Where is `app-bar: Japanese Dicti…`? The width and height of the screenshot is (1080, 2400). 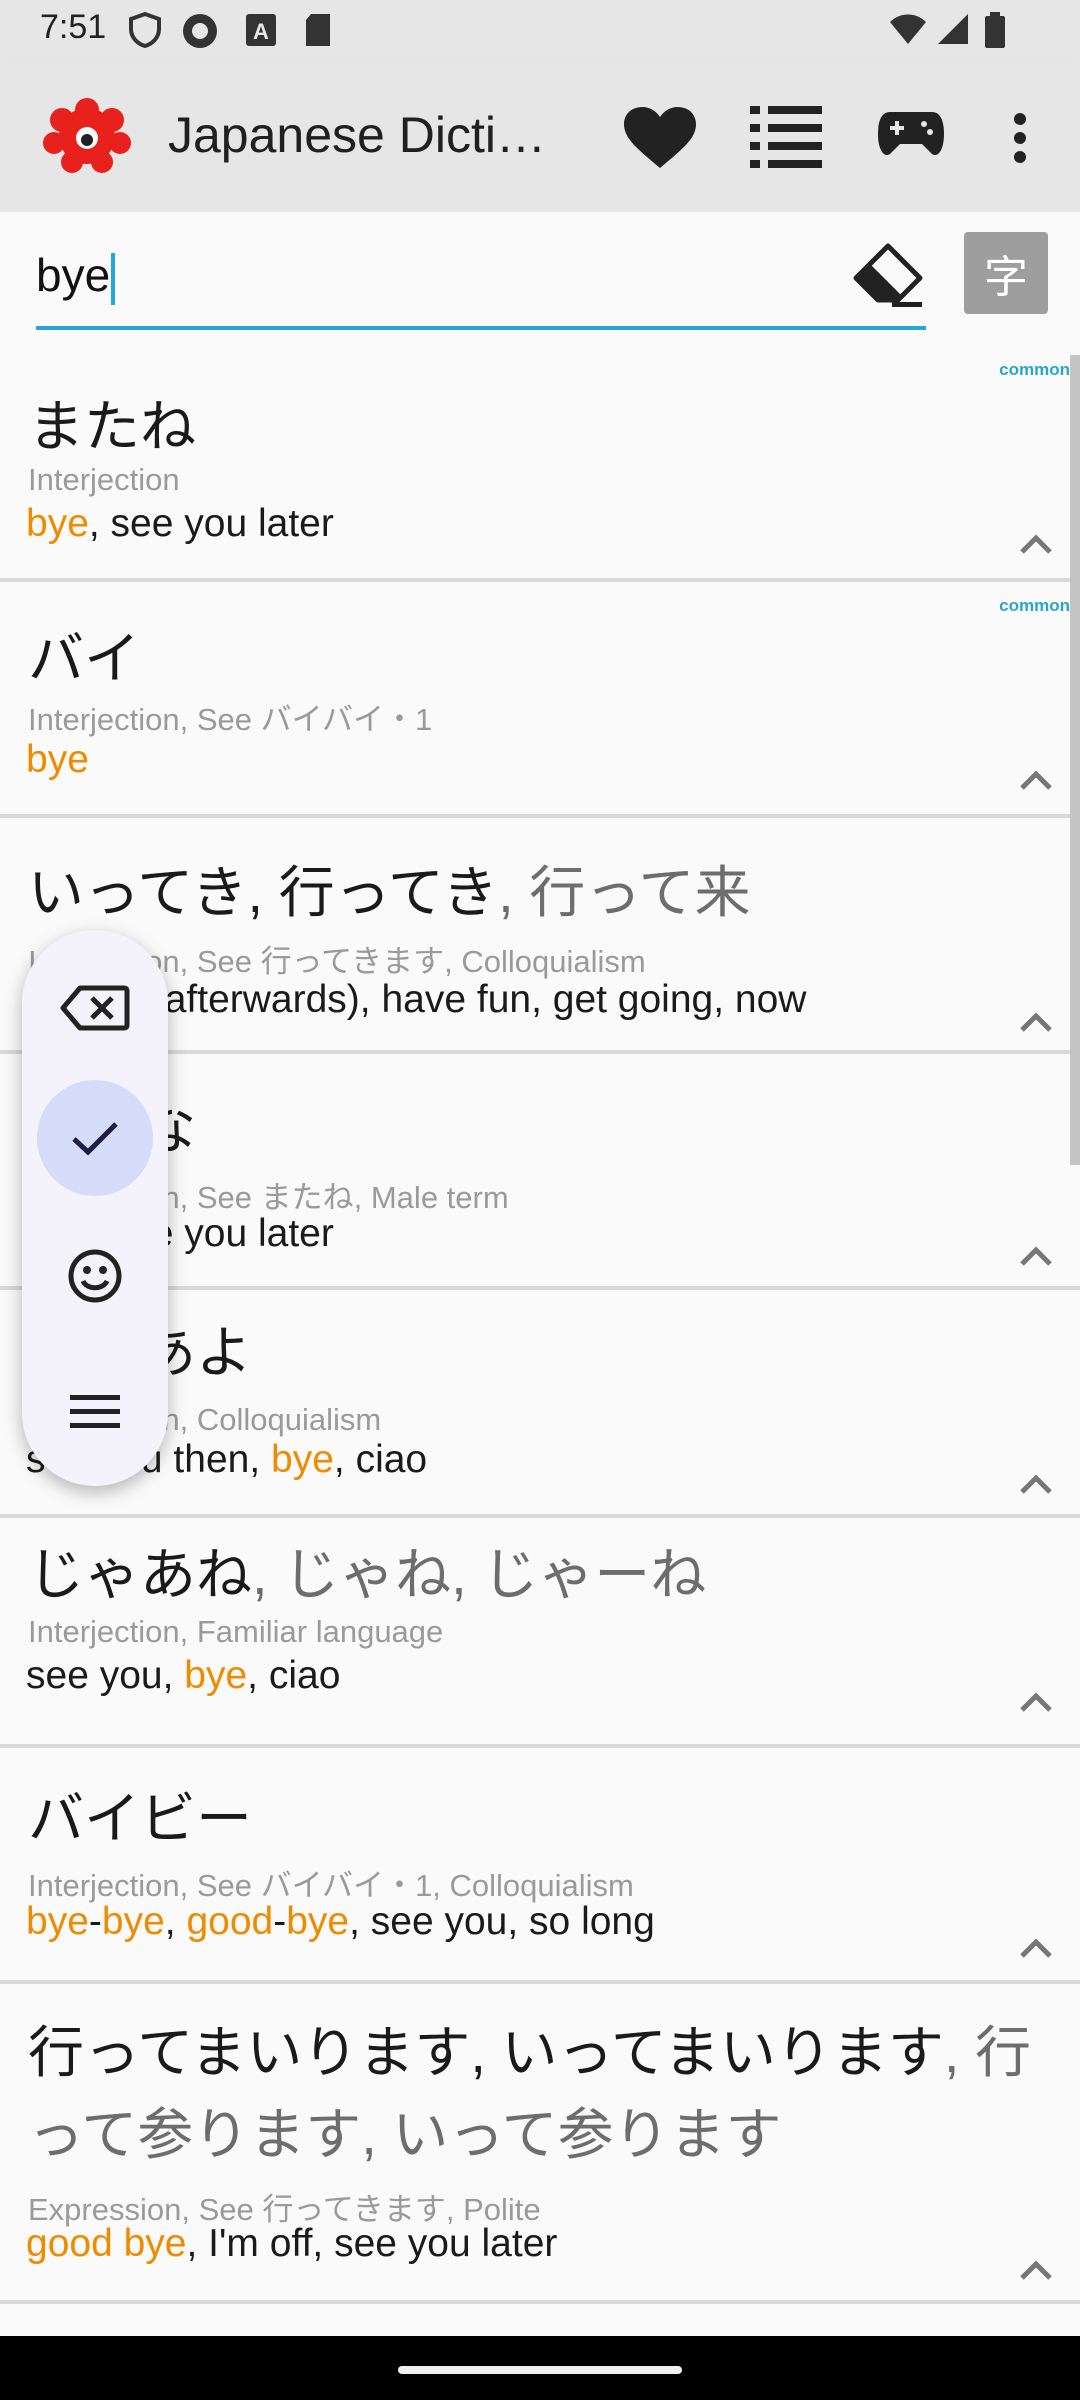 app-bar: Japanese Dicti… is located at coordinates (540, 138).